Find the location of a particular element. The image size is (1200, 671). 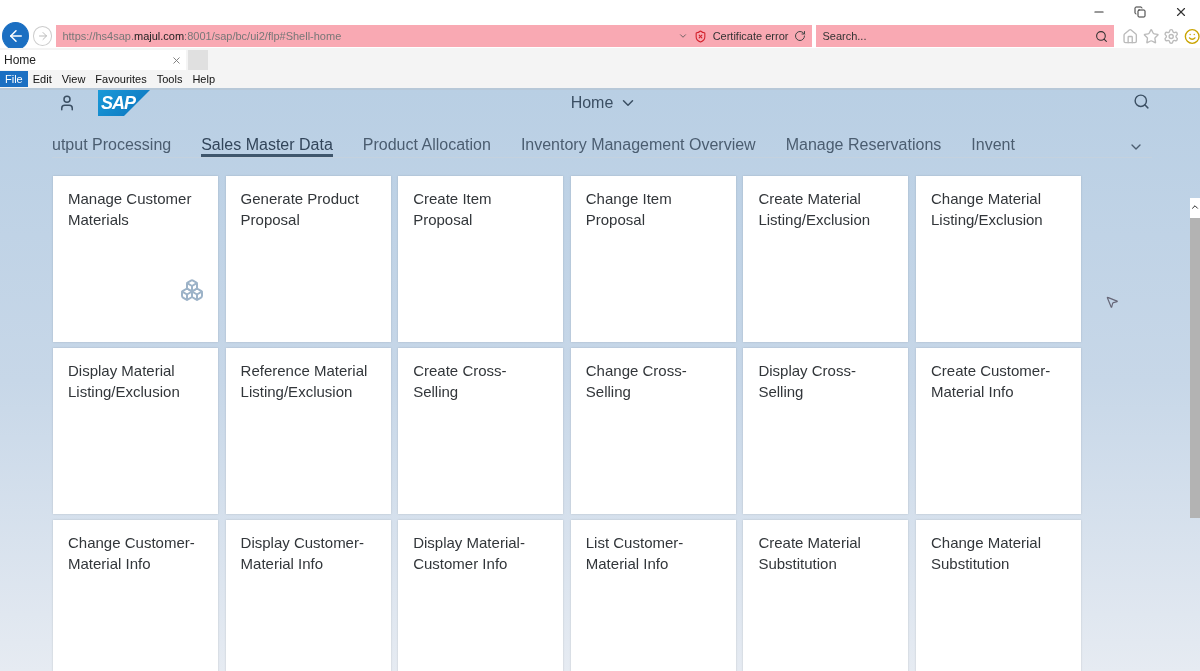

tile-title: Create Customer-Material Info is located at coordinates (991, 381).